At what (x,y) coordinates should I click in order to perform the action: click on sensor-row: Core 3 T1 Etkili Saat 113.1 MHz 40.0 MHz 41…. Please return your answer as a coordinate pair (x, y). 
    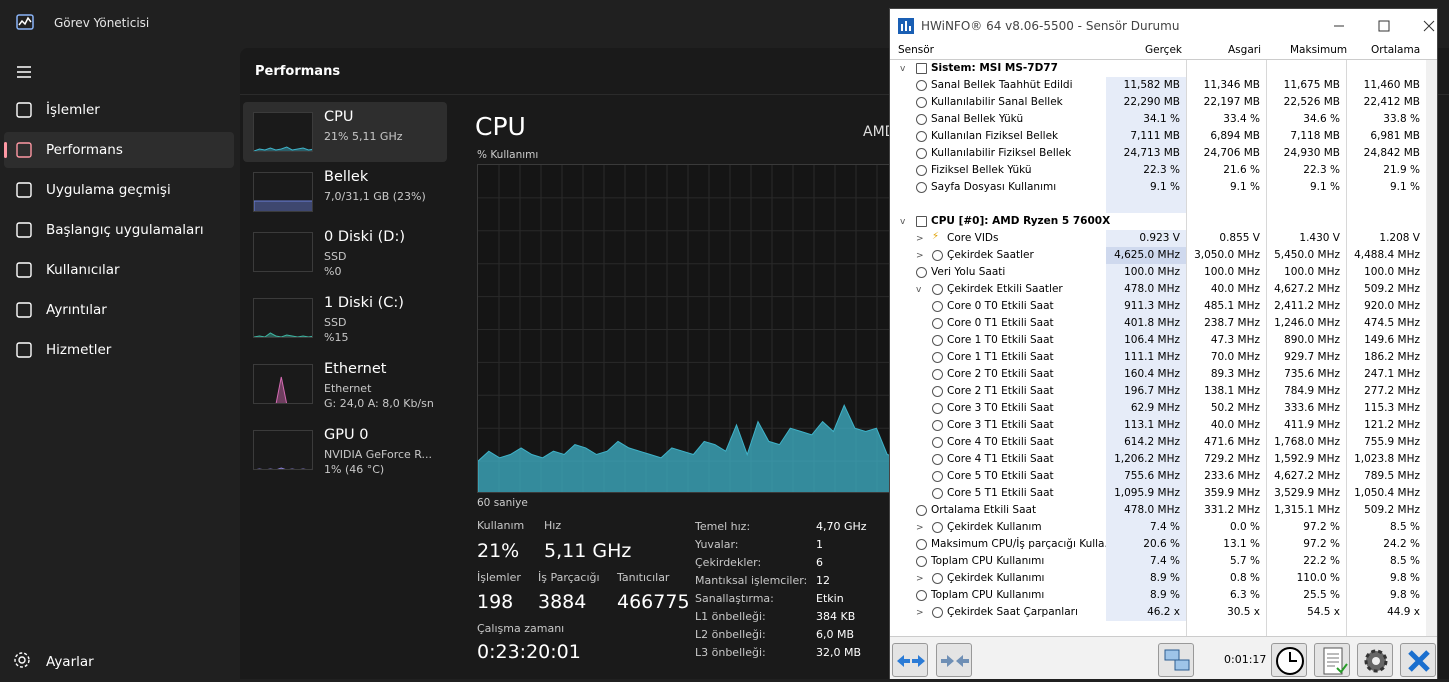
    Looking at the image, I should click on (1158, 425).